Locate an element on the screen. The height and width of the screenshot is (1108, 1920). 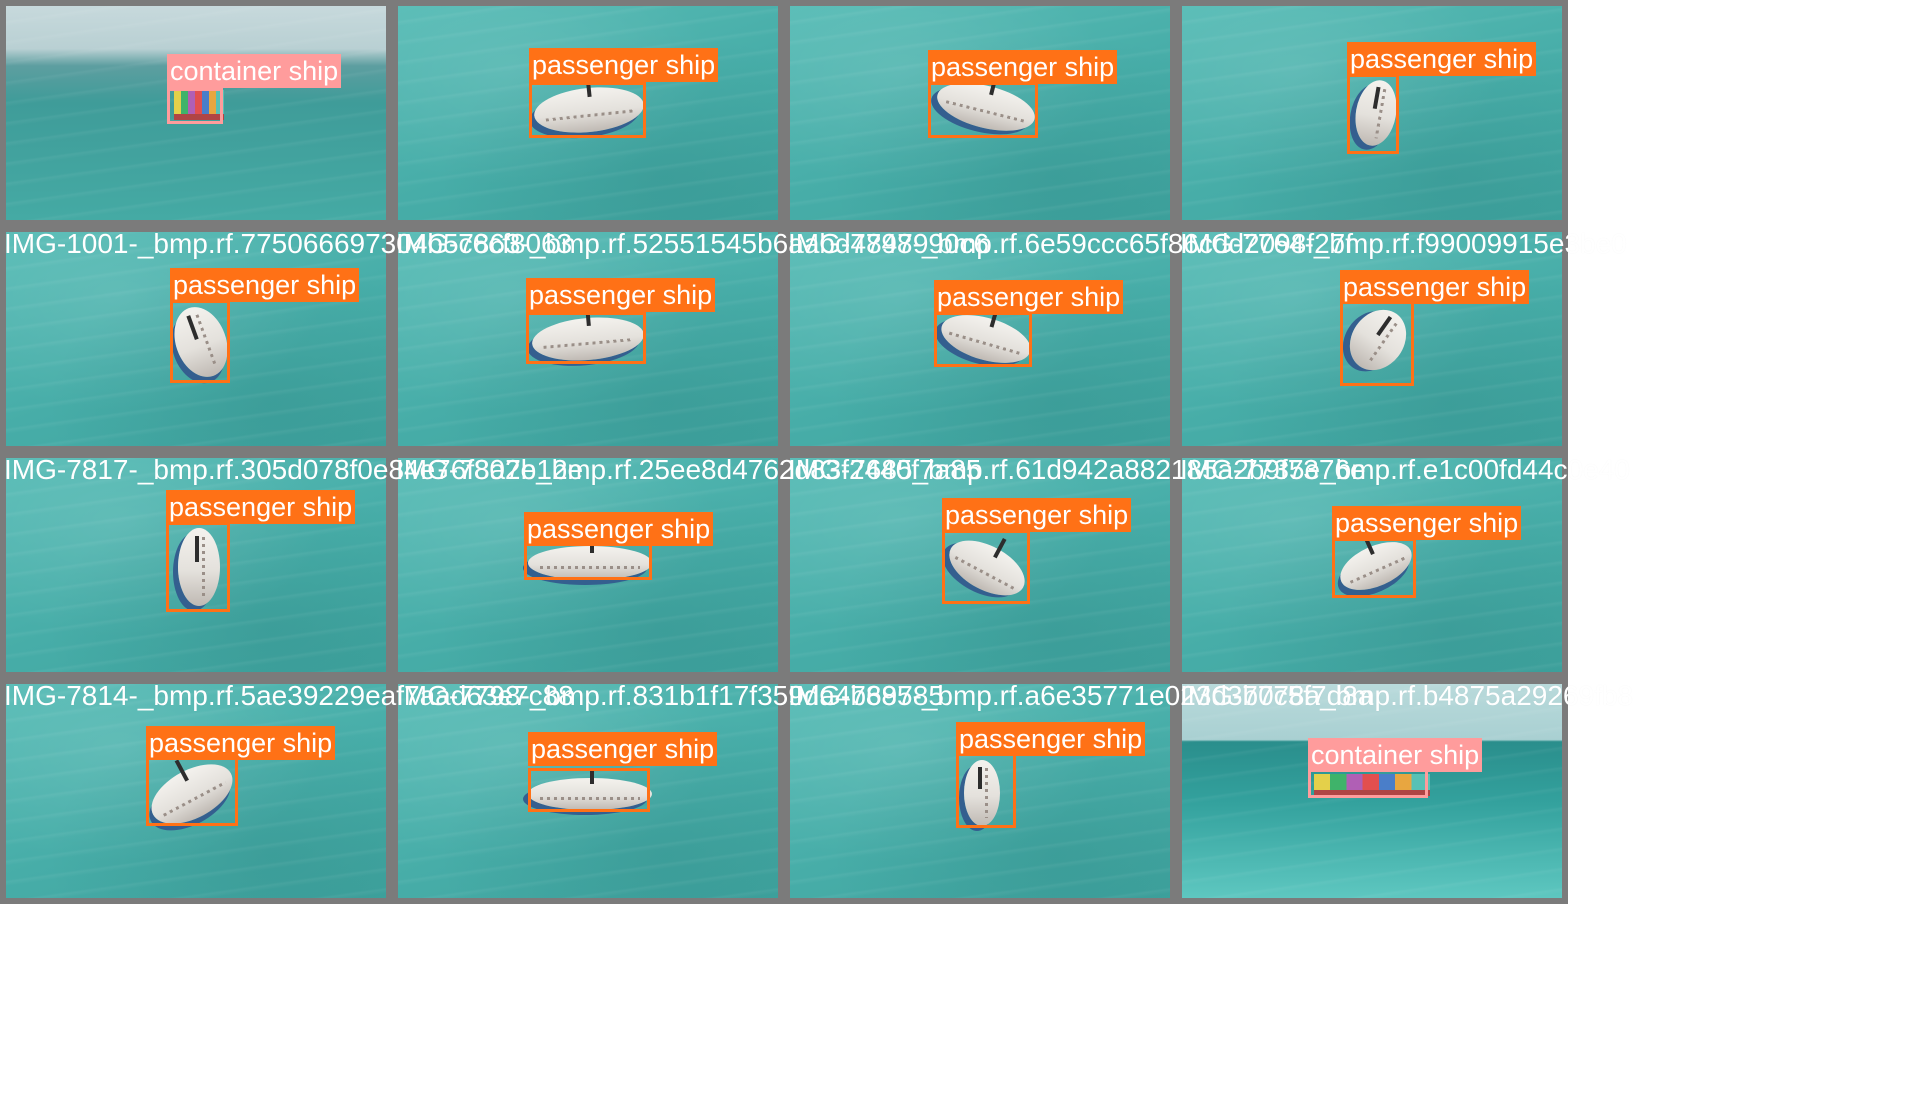
image-tile: container ship is located at coordinates (196, 113).